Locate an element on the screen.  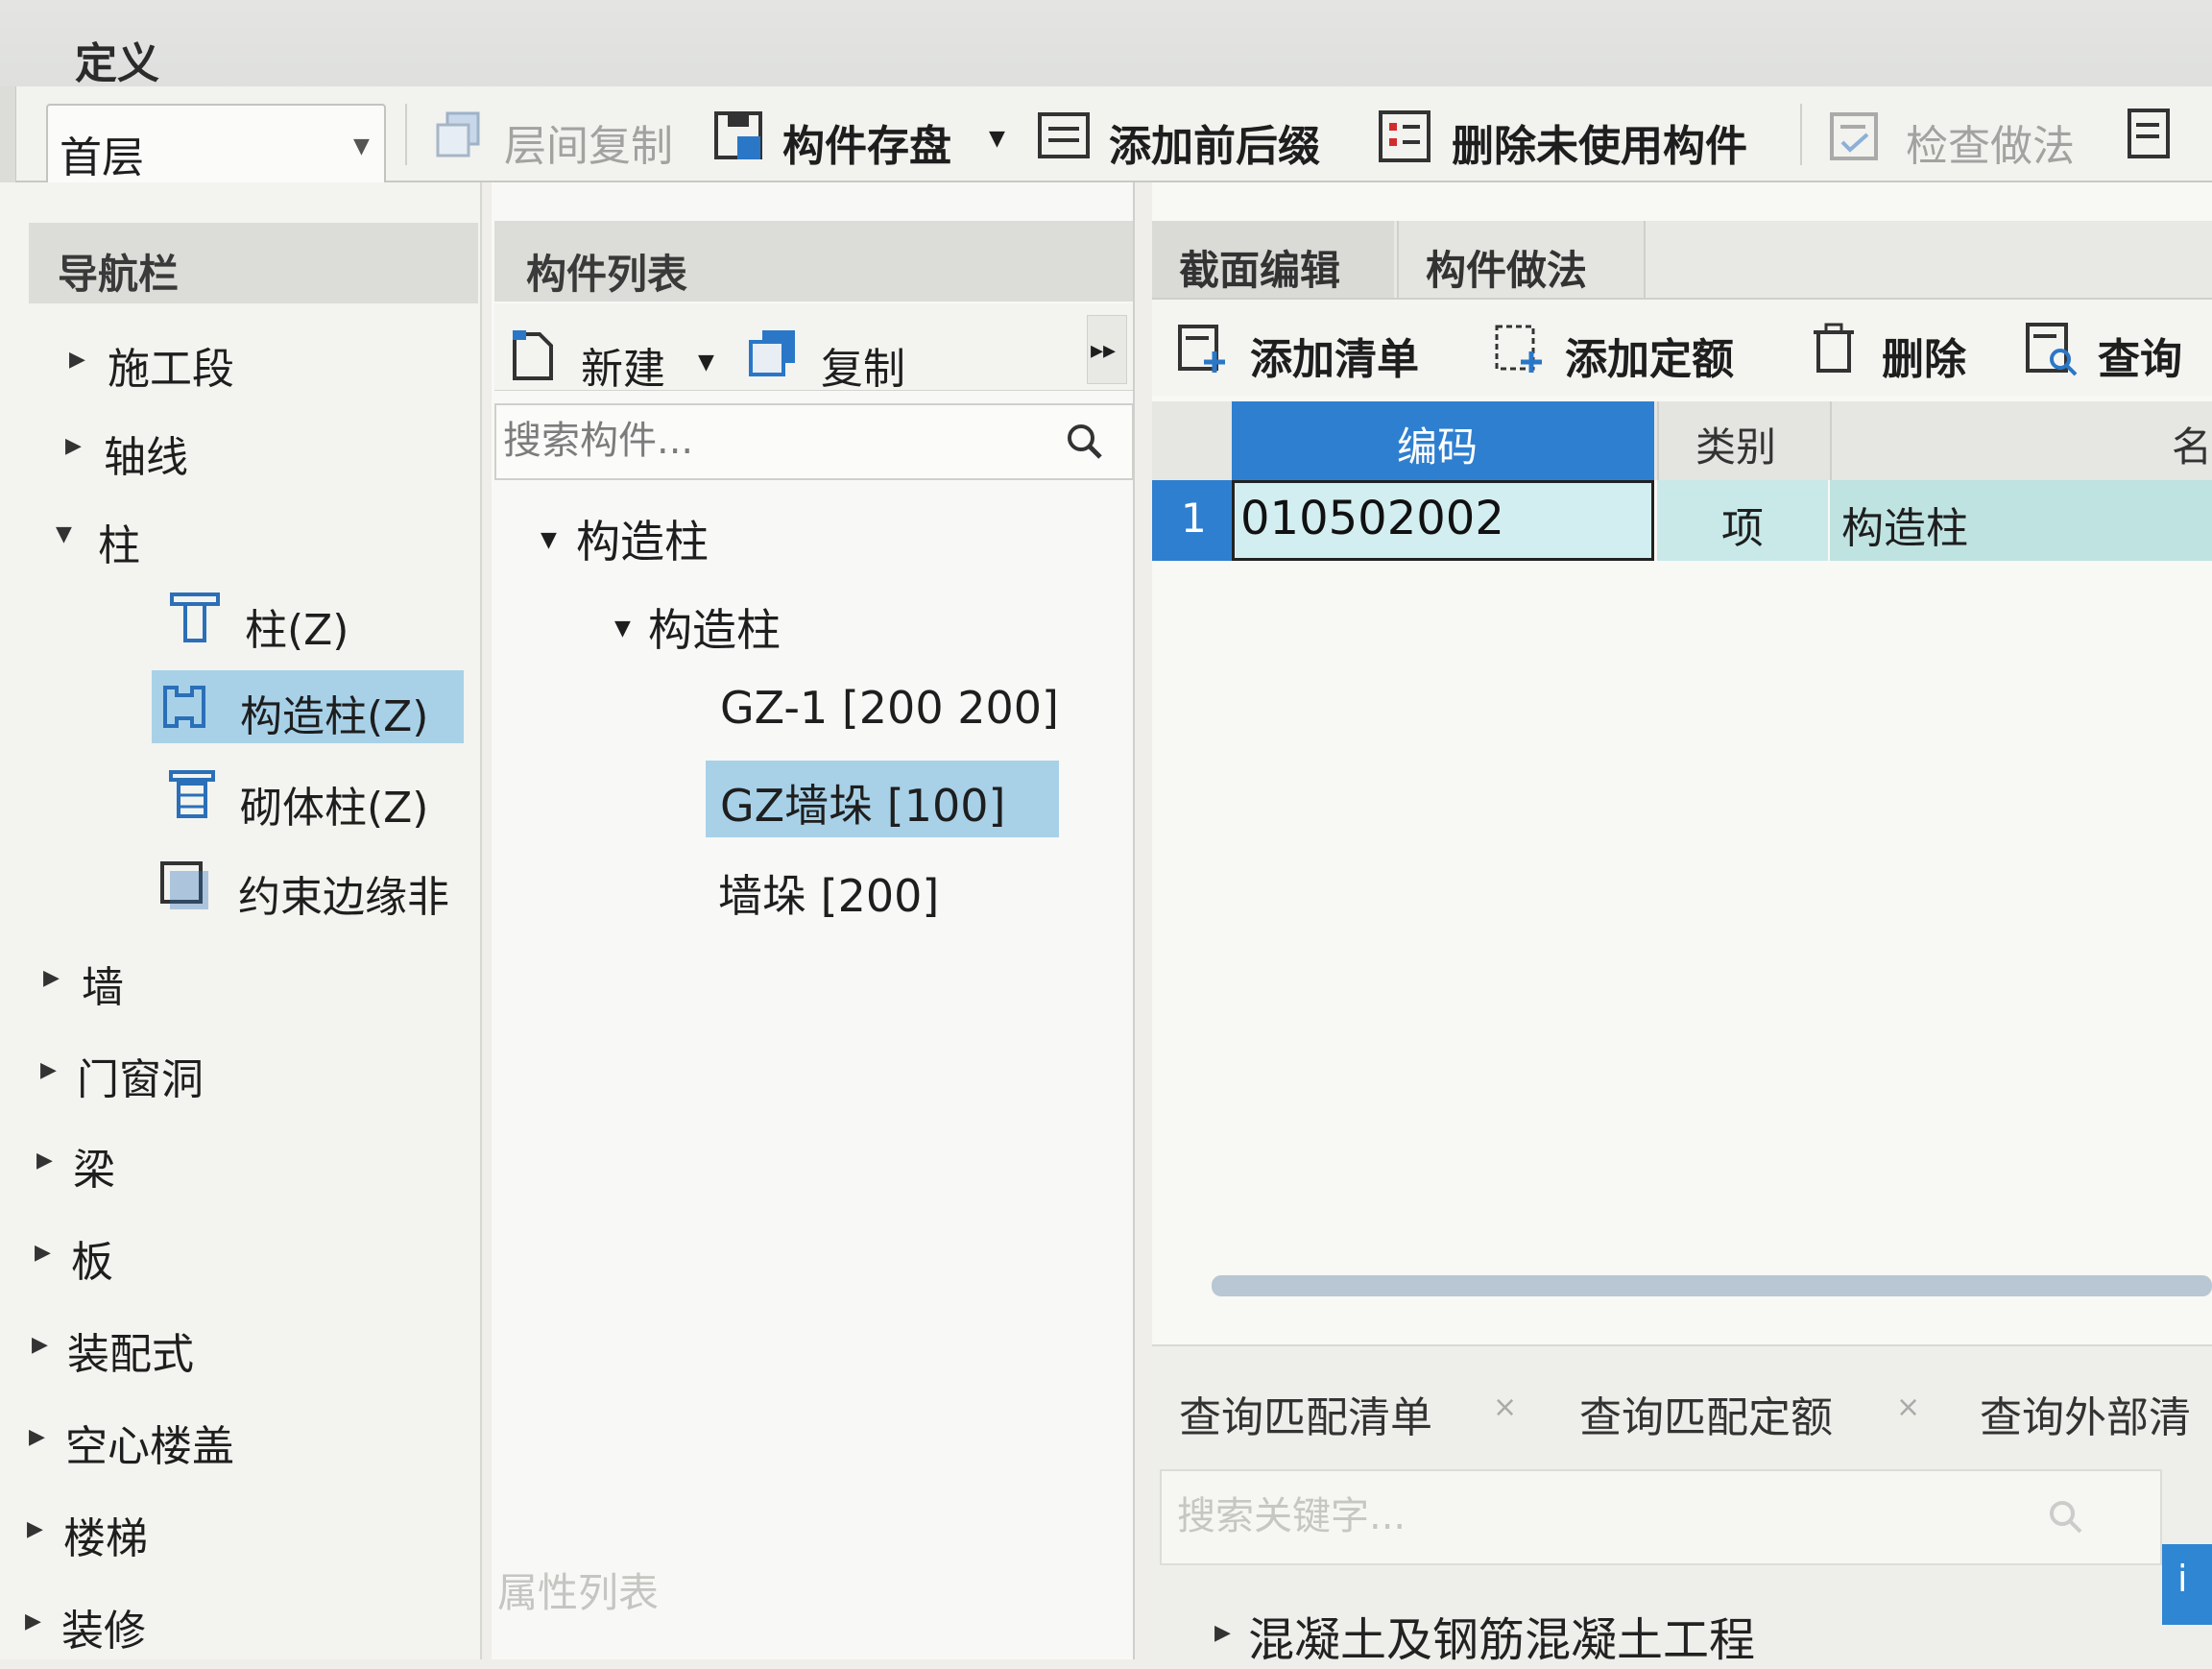
delete-unused-icon is located at coordinates (1404, 136).